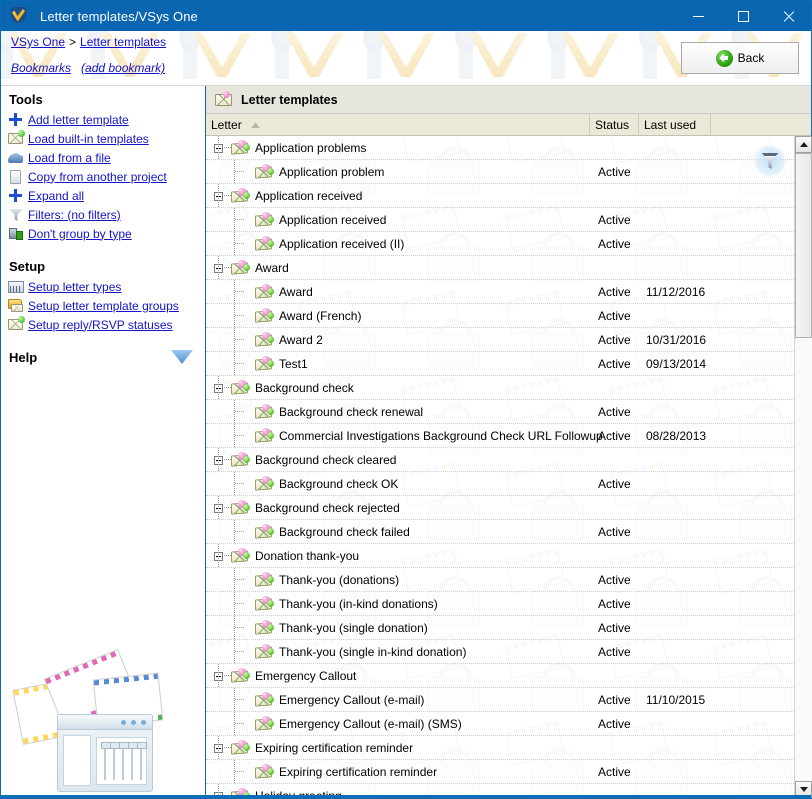 Image resolution: width=812 pixels, height=799 pixels. I want to click on row-label: Emergency Callout, so click(306, 675).